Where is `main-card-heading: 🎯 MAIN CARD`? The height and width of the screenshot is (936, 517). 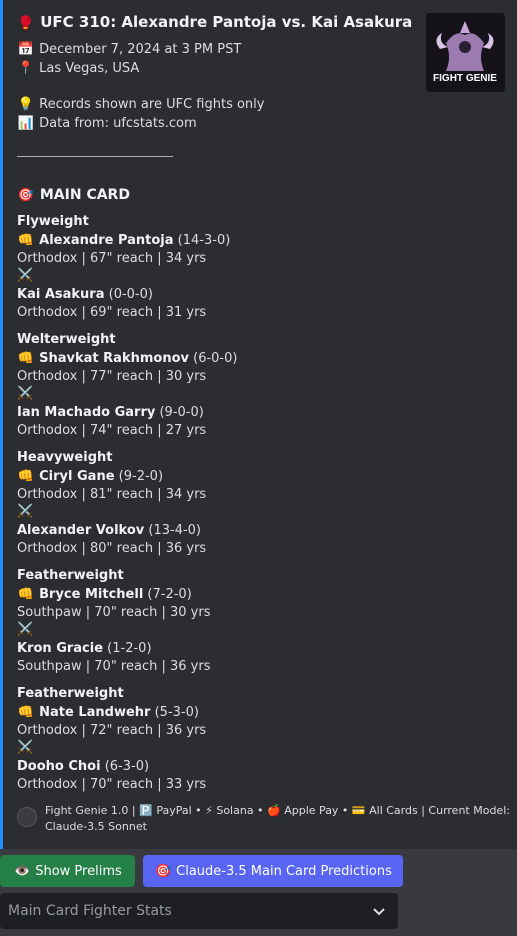
main-card-heading: 🎯 MAIN CARD is located at coordinates (73, 195).